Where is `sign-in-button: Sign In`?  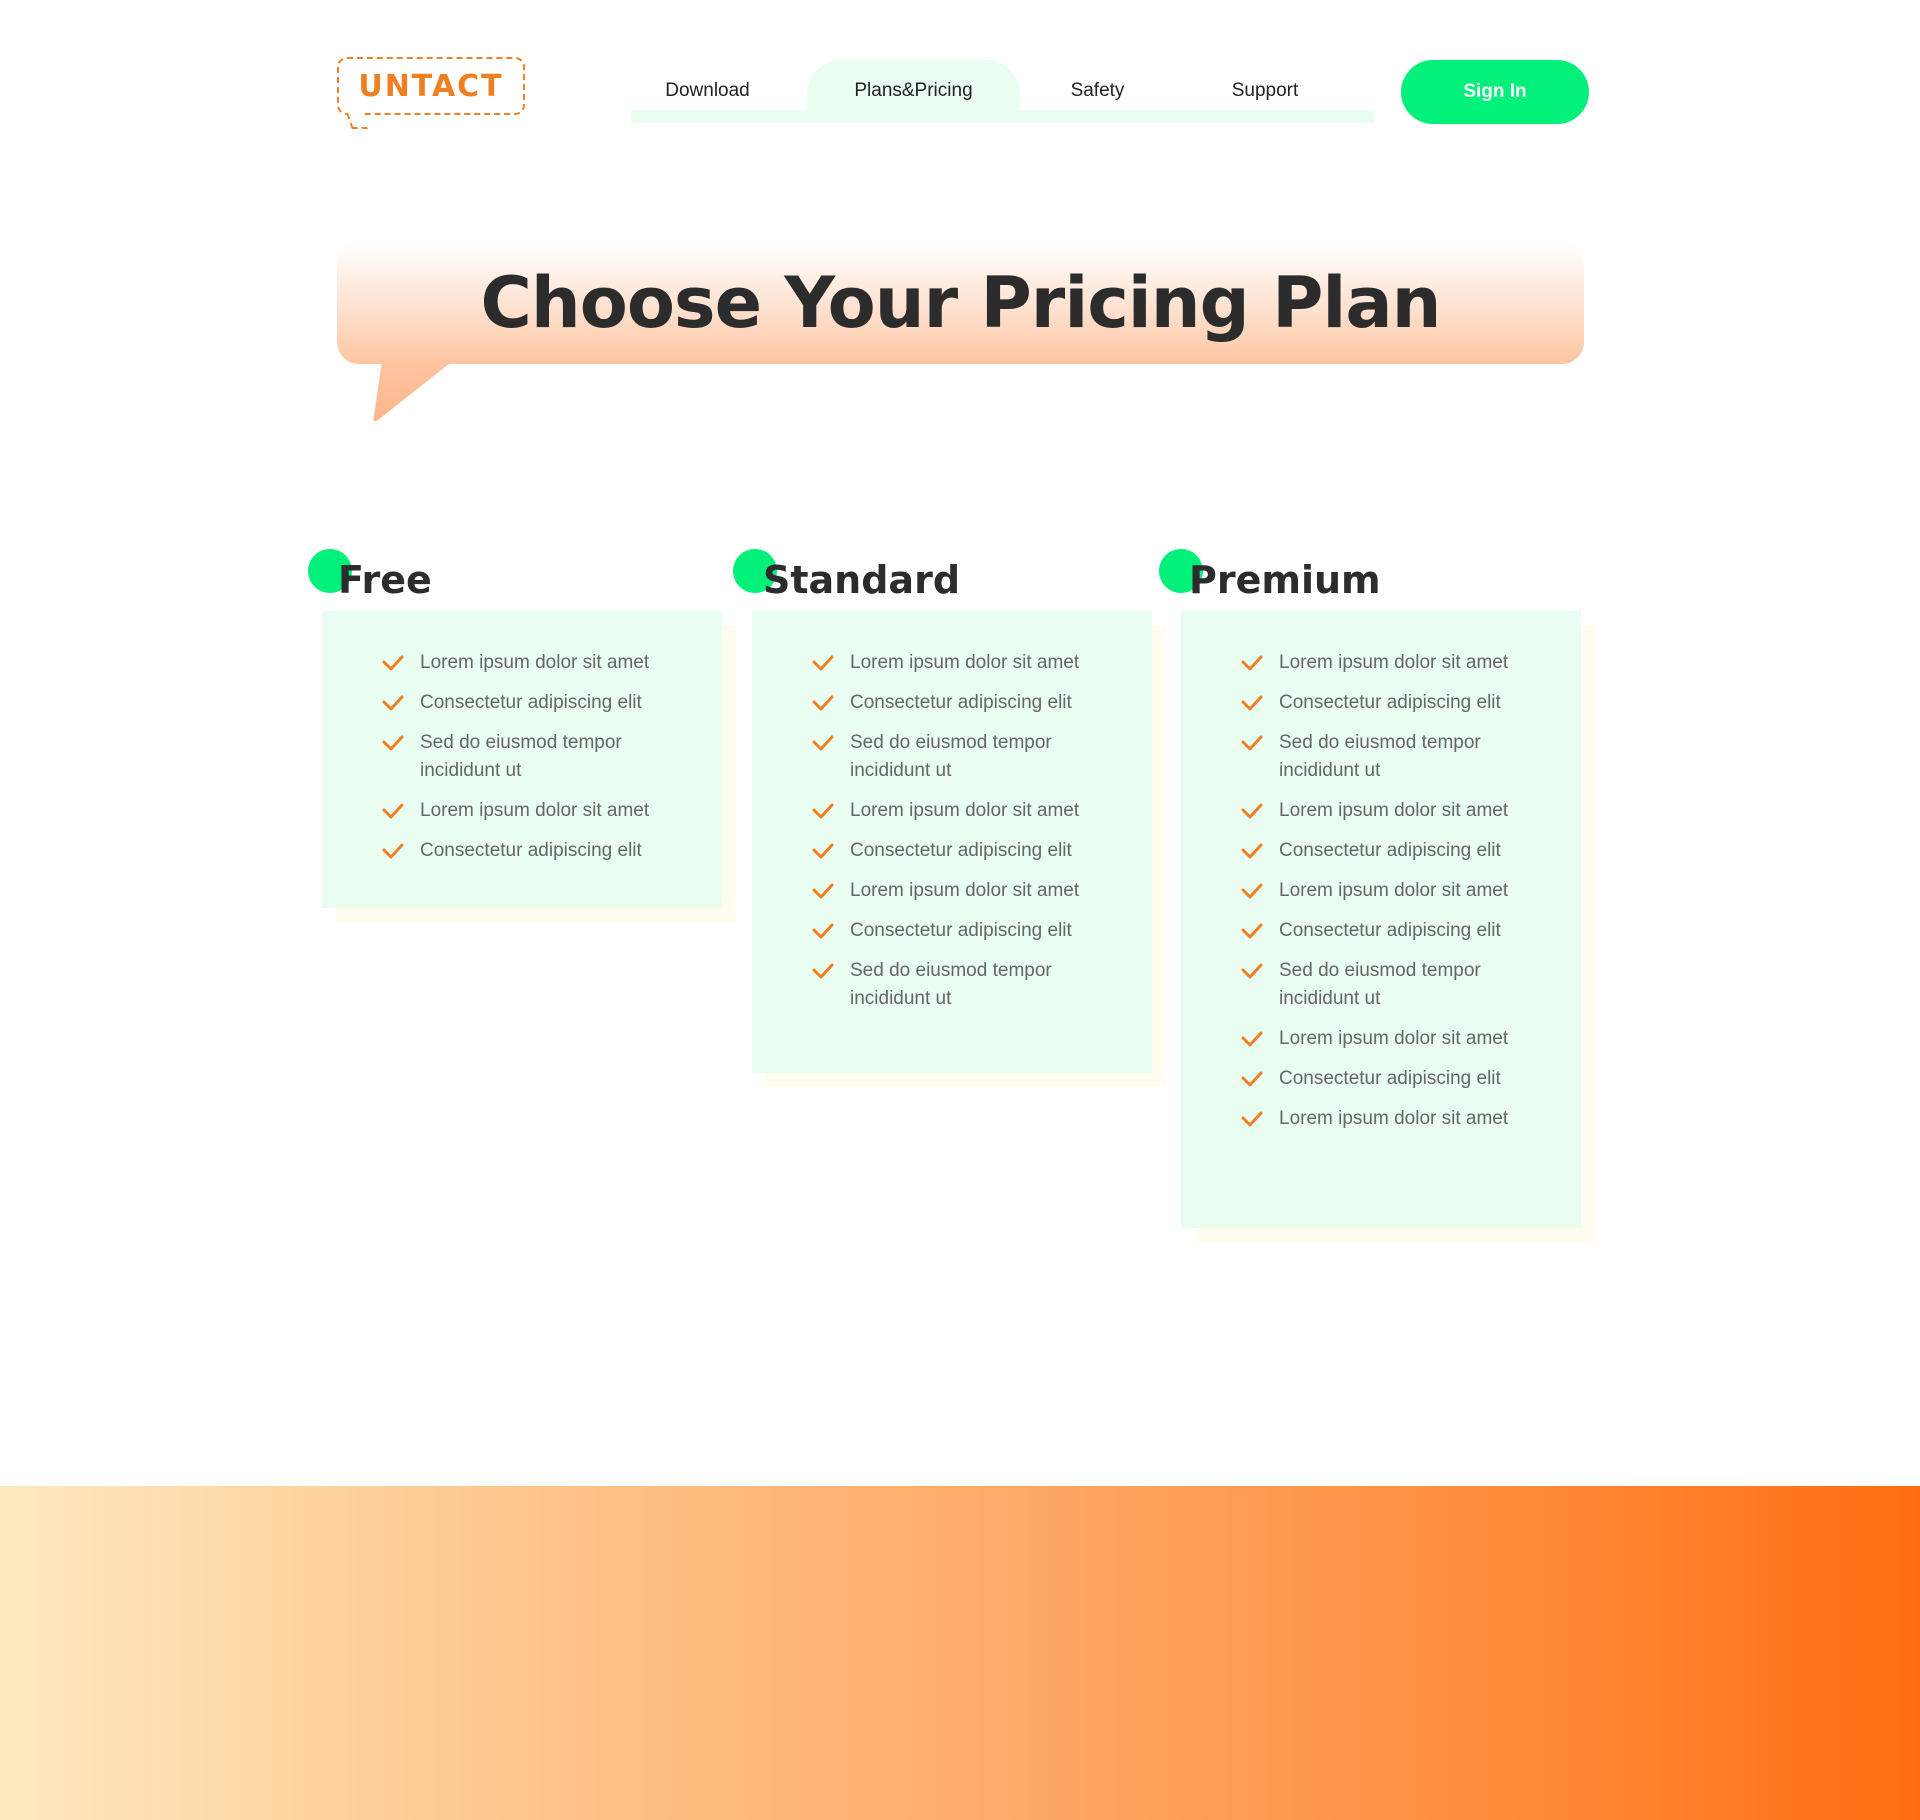
sign-in-button: Sign In is located at coordinates (1495, 92).